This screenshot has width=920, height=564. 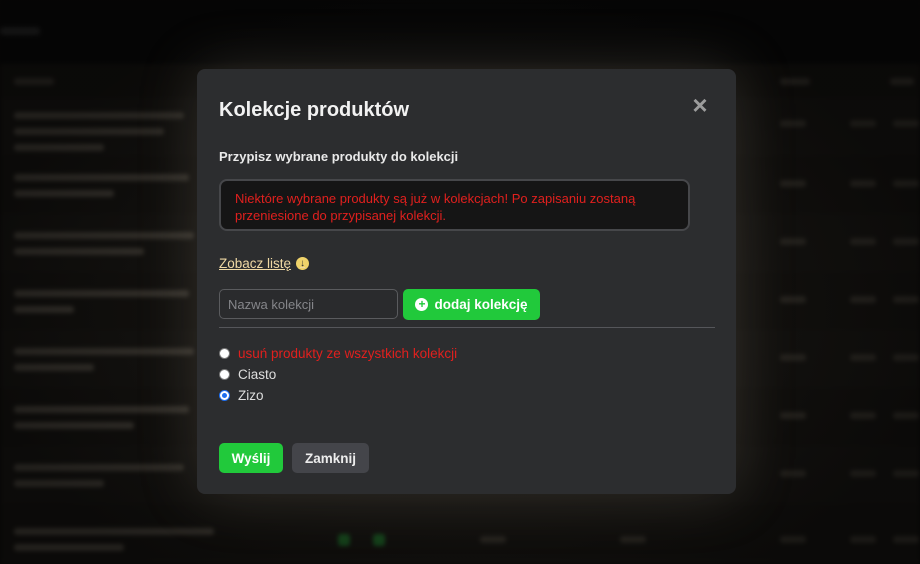 I want to click on radio-zizo, so click(x=224, y=395).